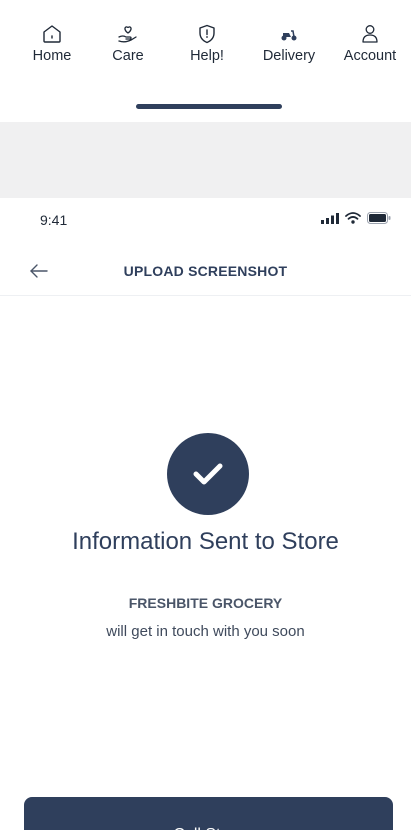 The height and width of the screenshot is (830, 411). Describe the element at coordinates (208, 813) in the screenshot. I see `call-store-button: Call Store` at that location.